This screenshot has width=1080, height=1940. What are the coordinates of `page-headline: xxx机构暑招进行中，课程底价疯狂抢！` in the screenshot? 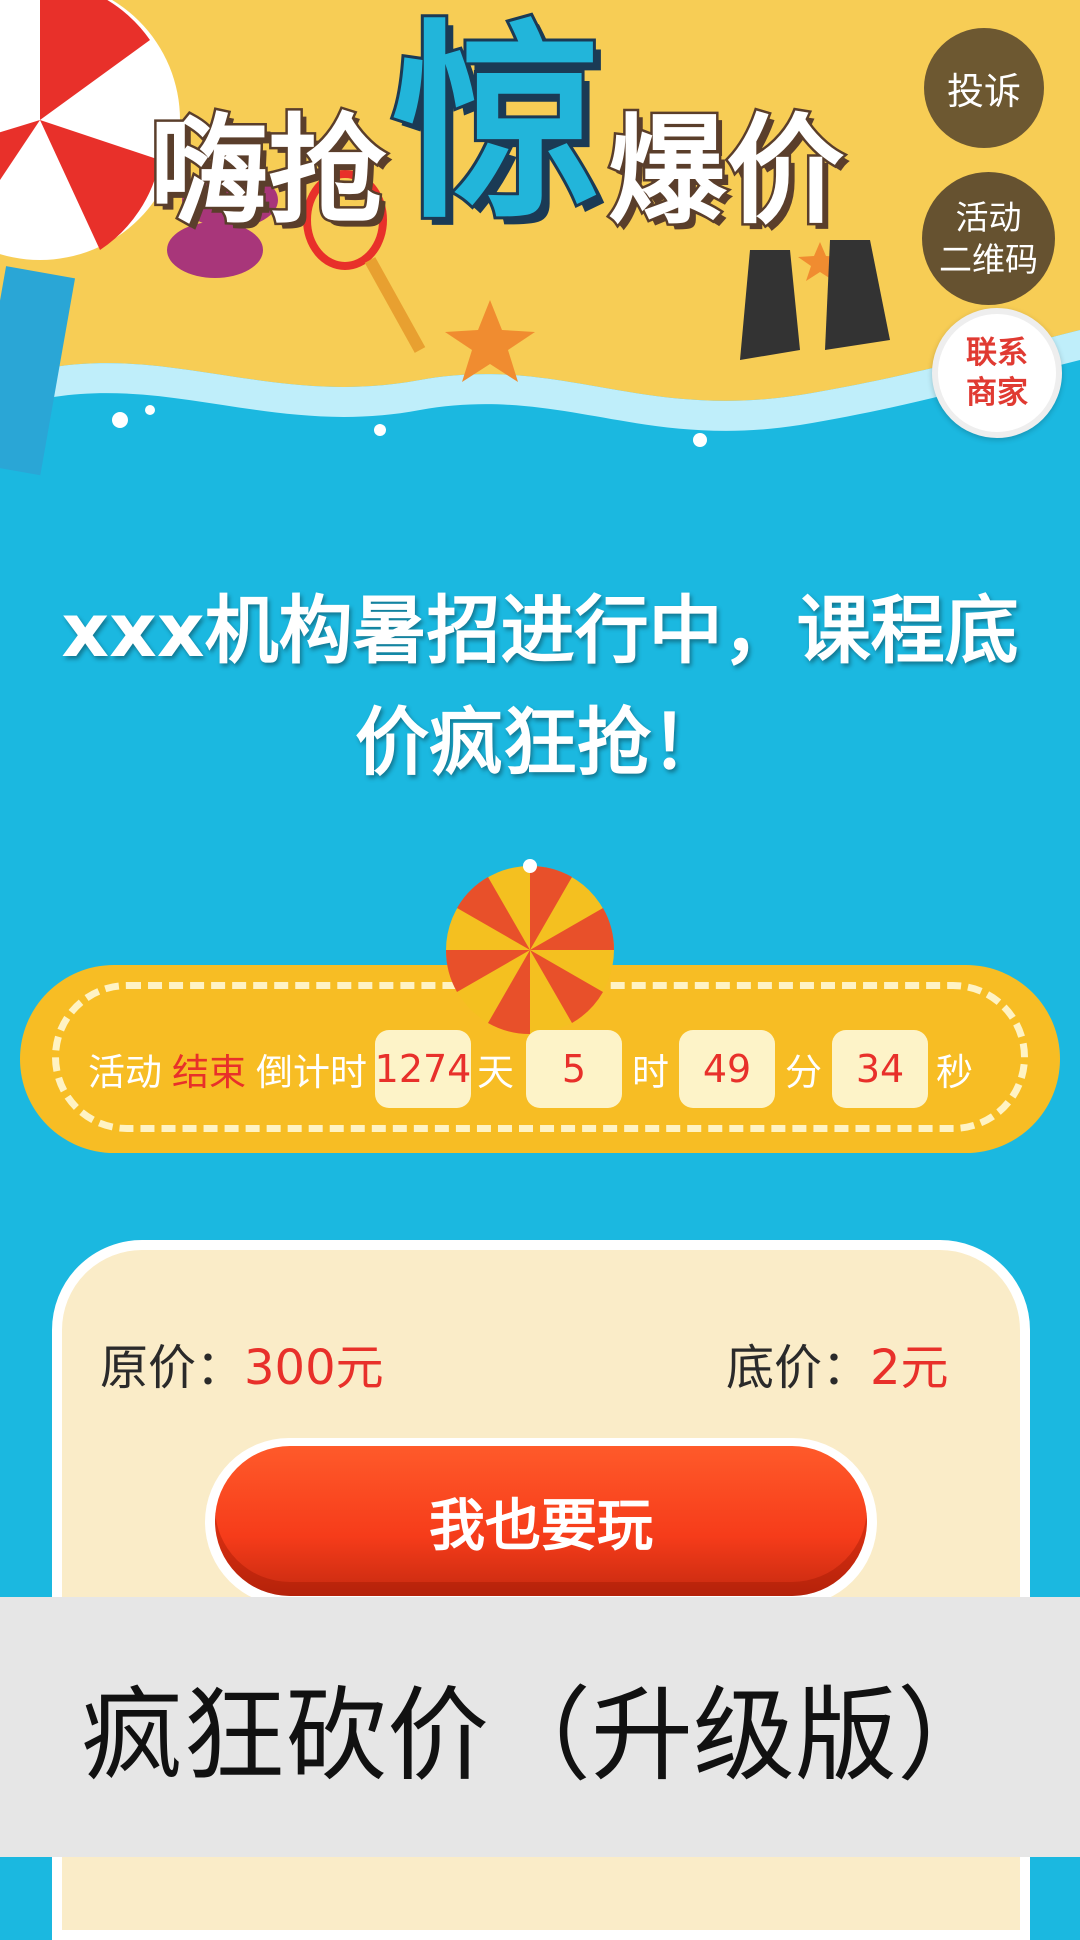 It's located at (540, 687).